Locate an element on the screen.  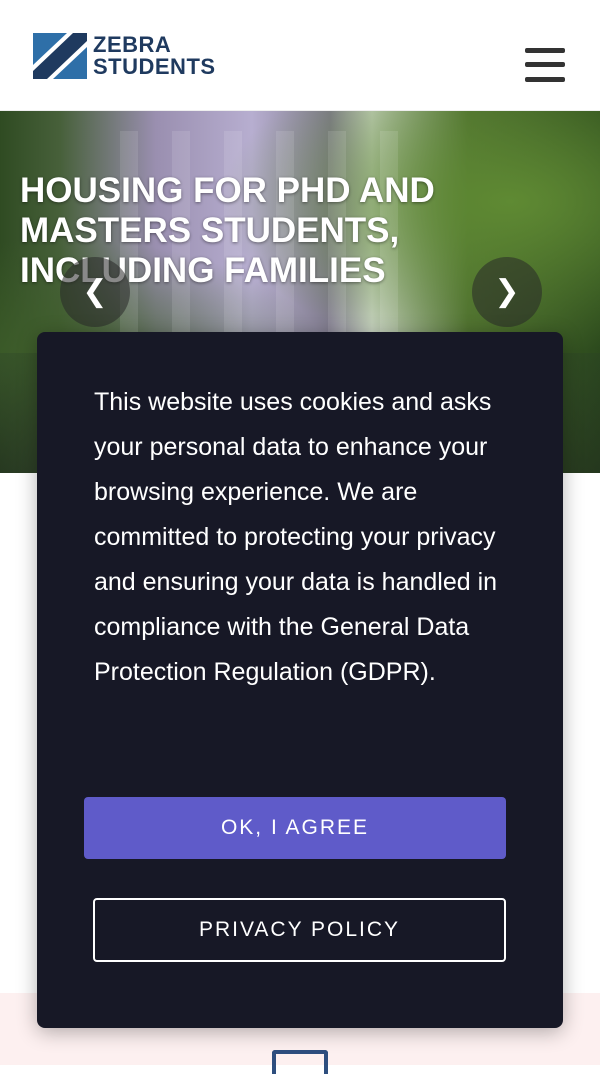
hamburger-menu-icon is located at coordinates (545, 66).